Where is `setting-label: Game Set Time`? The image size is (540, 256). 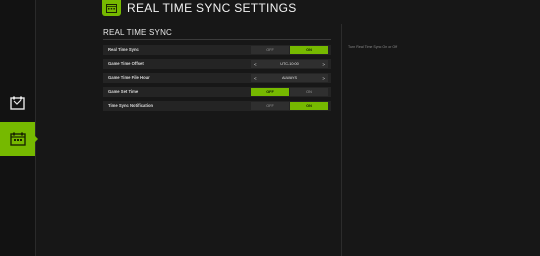 setting-label: Game Set Time is located at coordinates (123, 91).